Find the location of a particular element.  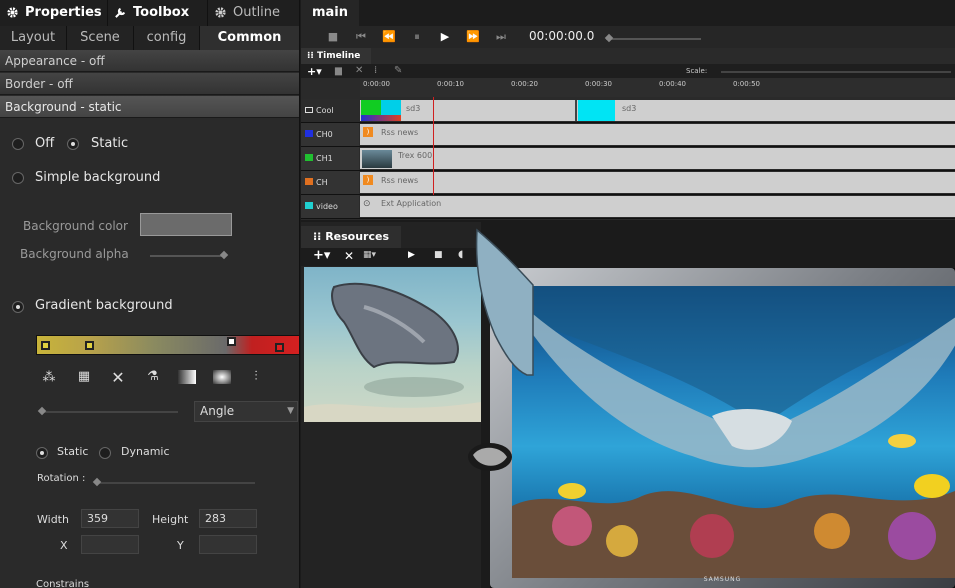

track-name: video is located at coordinates (330, 206).